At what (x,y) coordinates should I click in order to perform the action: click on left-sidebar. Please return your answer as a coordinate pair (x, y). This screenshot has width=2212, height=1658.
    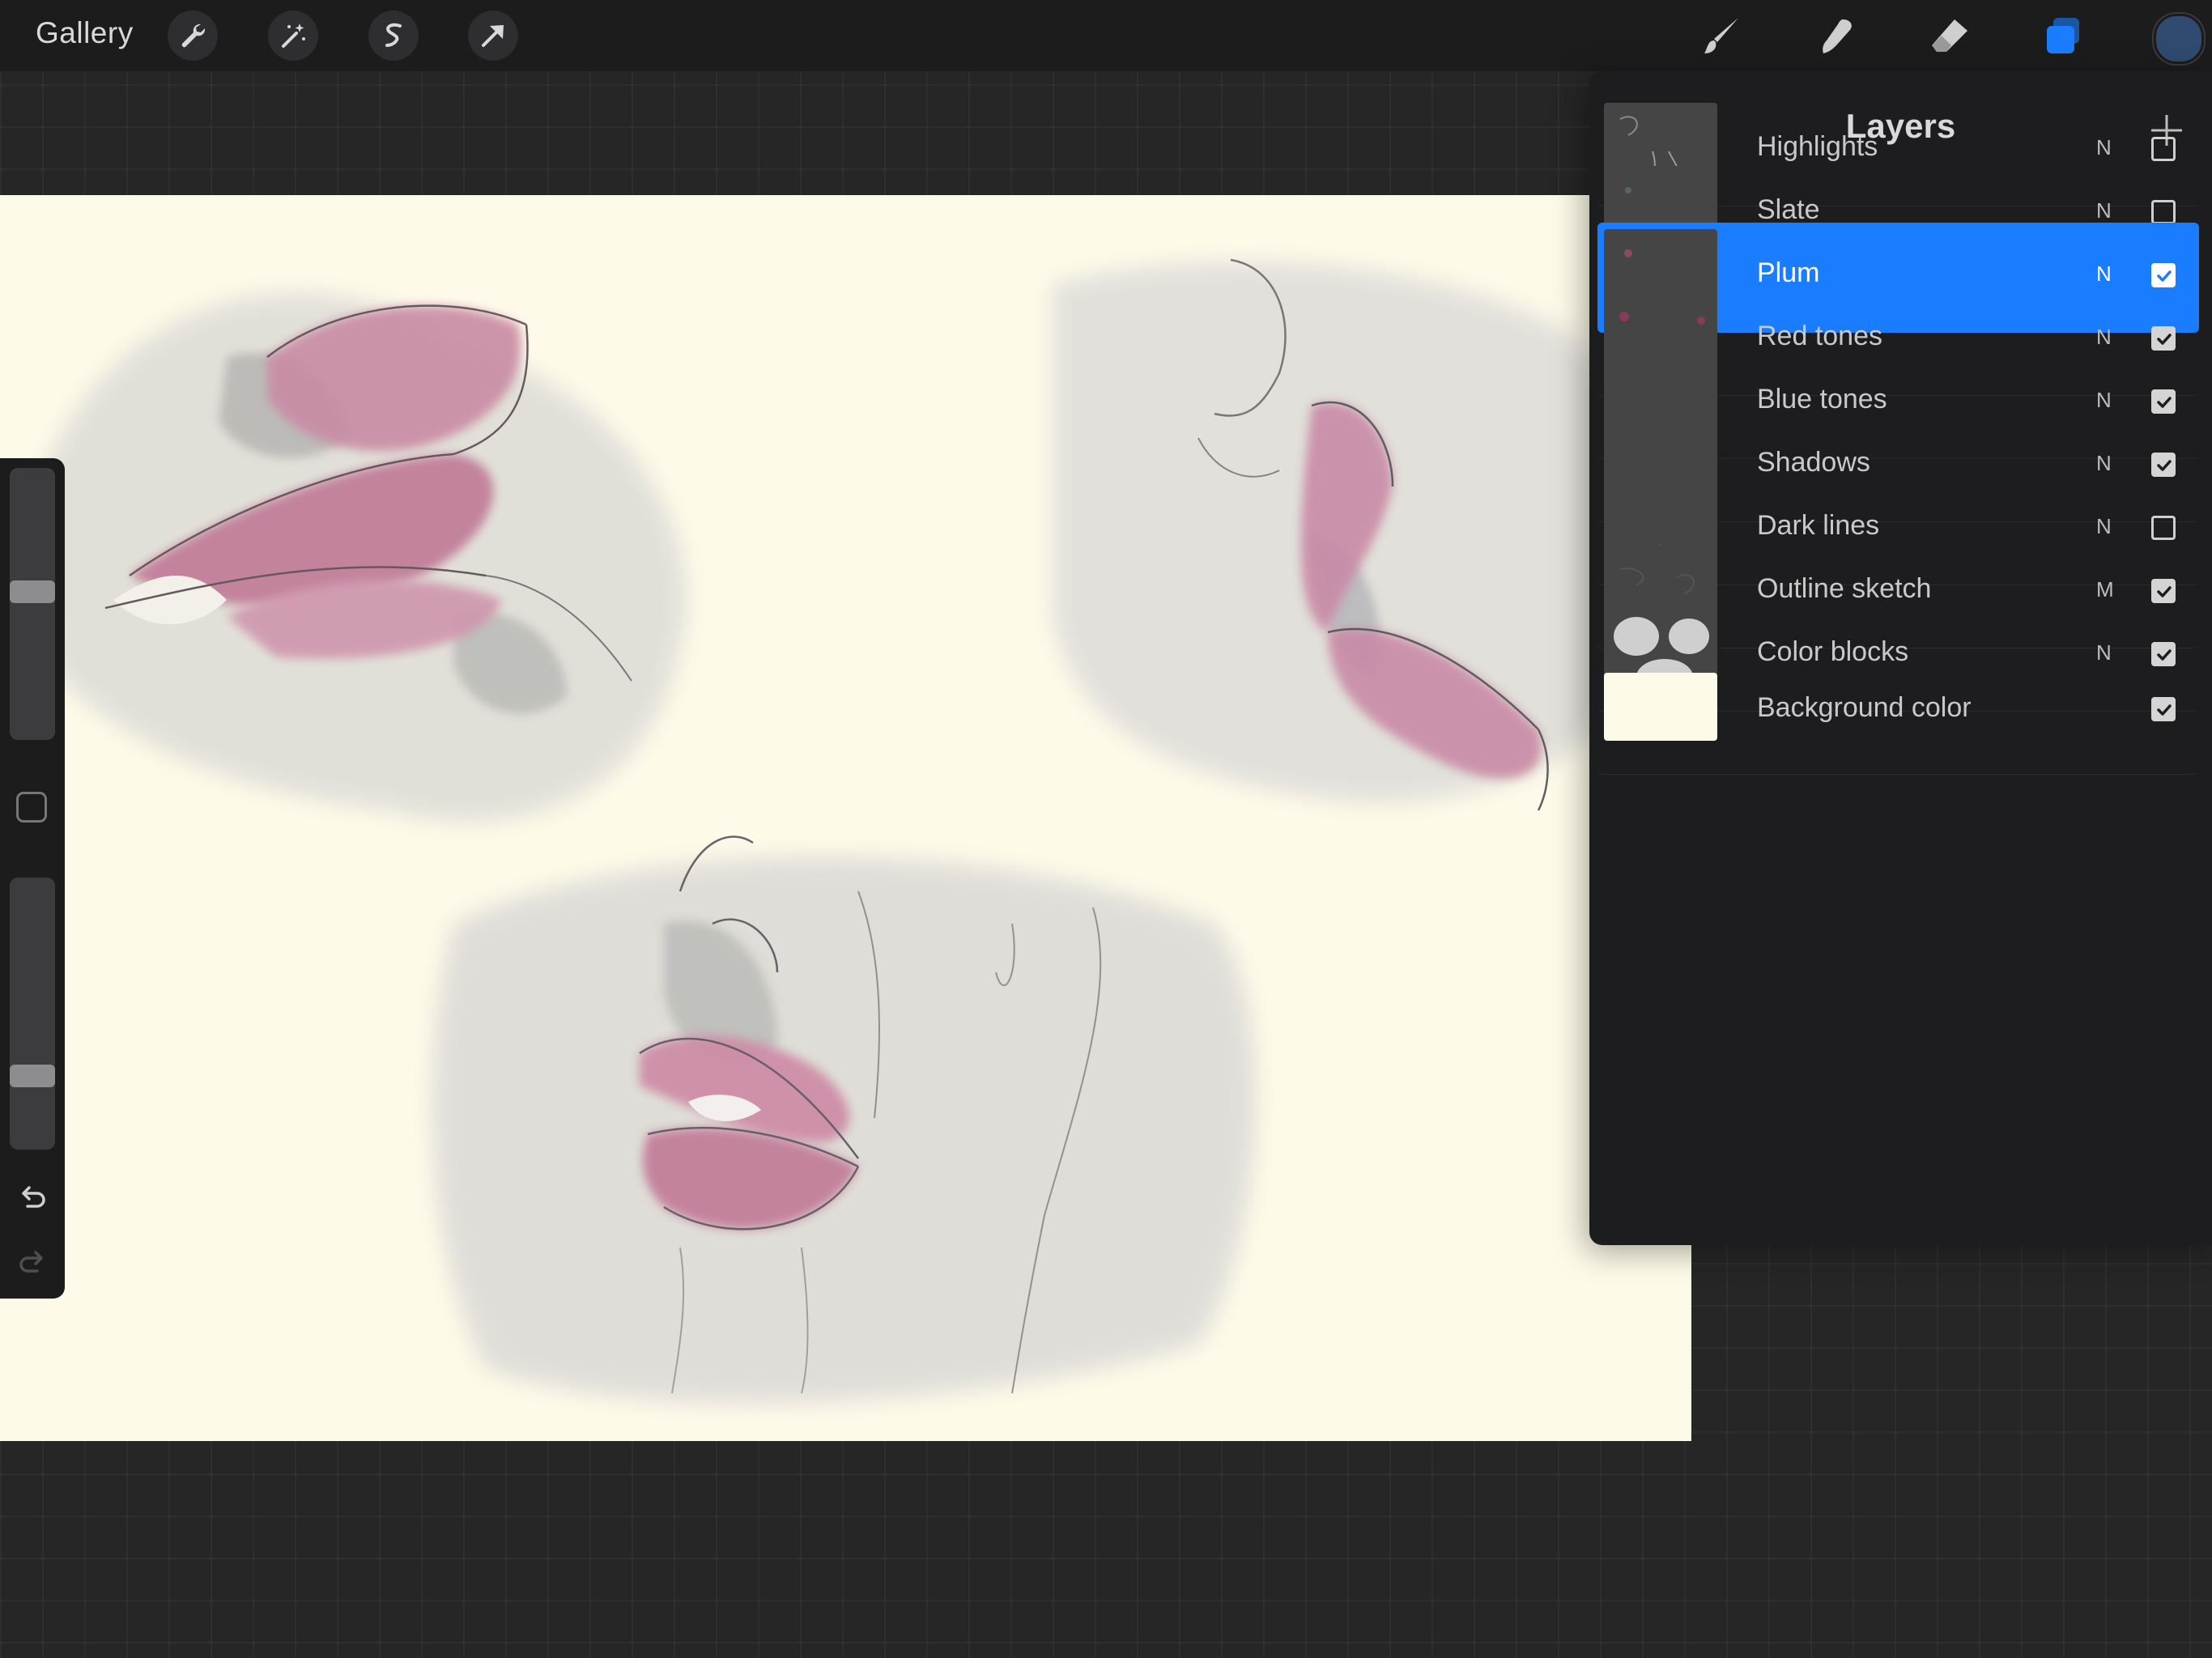
    Looking at the image, I should click on (32, 878).